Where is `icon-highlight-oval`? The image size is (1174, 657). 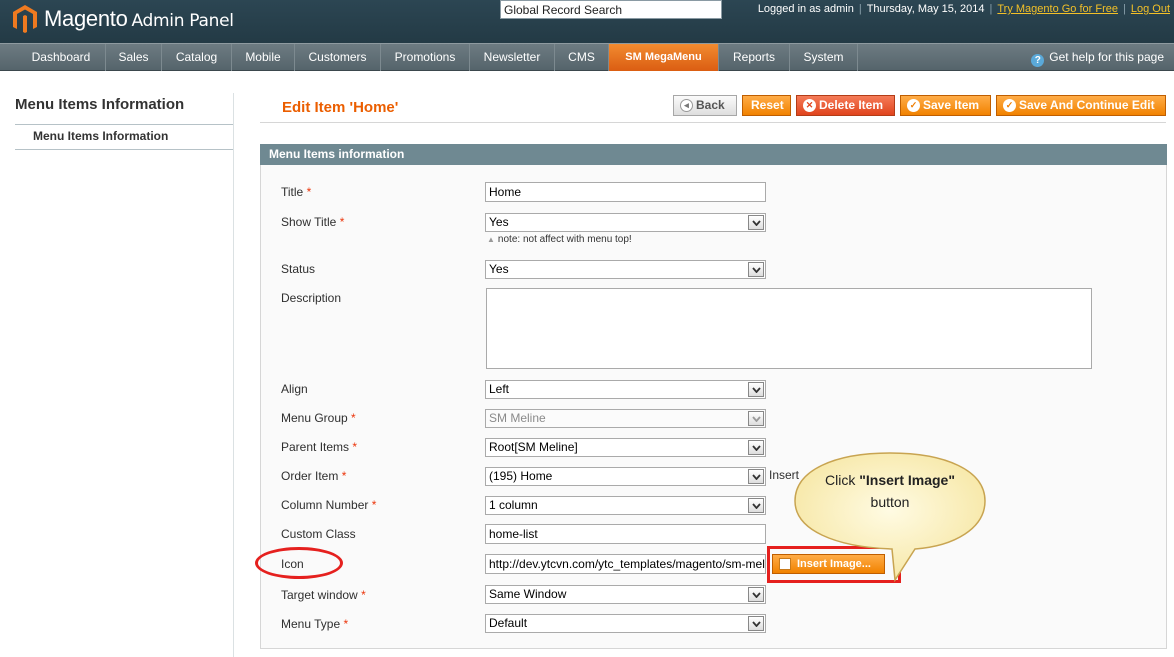
icon-highlight-oval is located at coordinates (299, 563).